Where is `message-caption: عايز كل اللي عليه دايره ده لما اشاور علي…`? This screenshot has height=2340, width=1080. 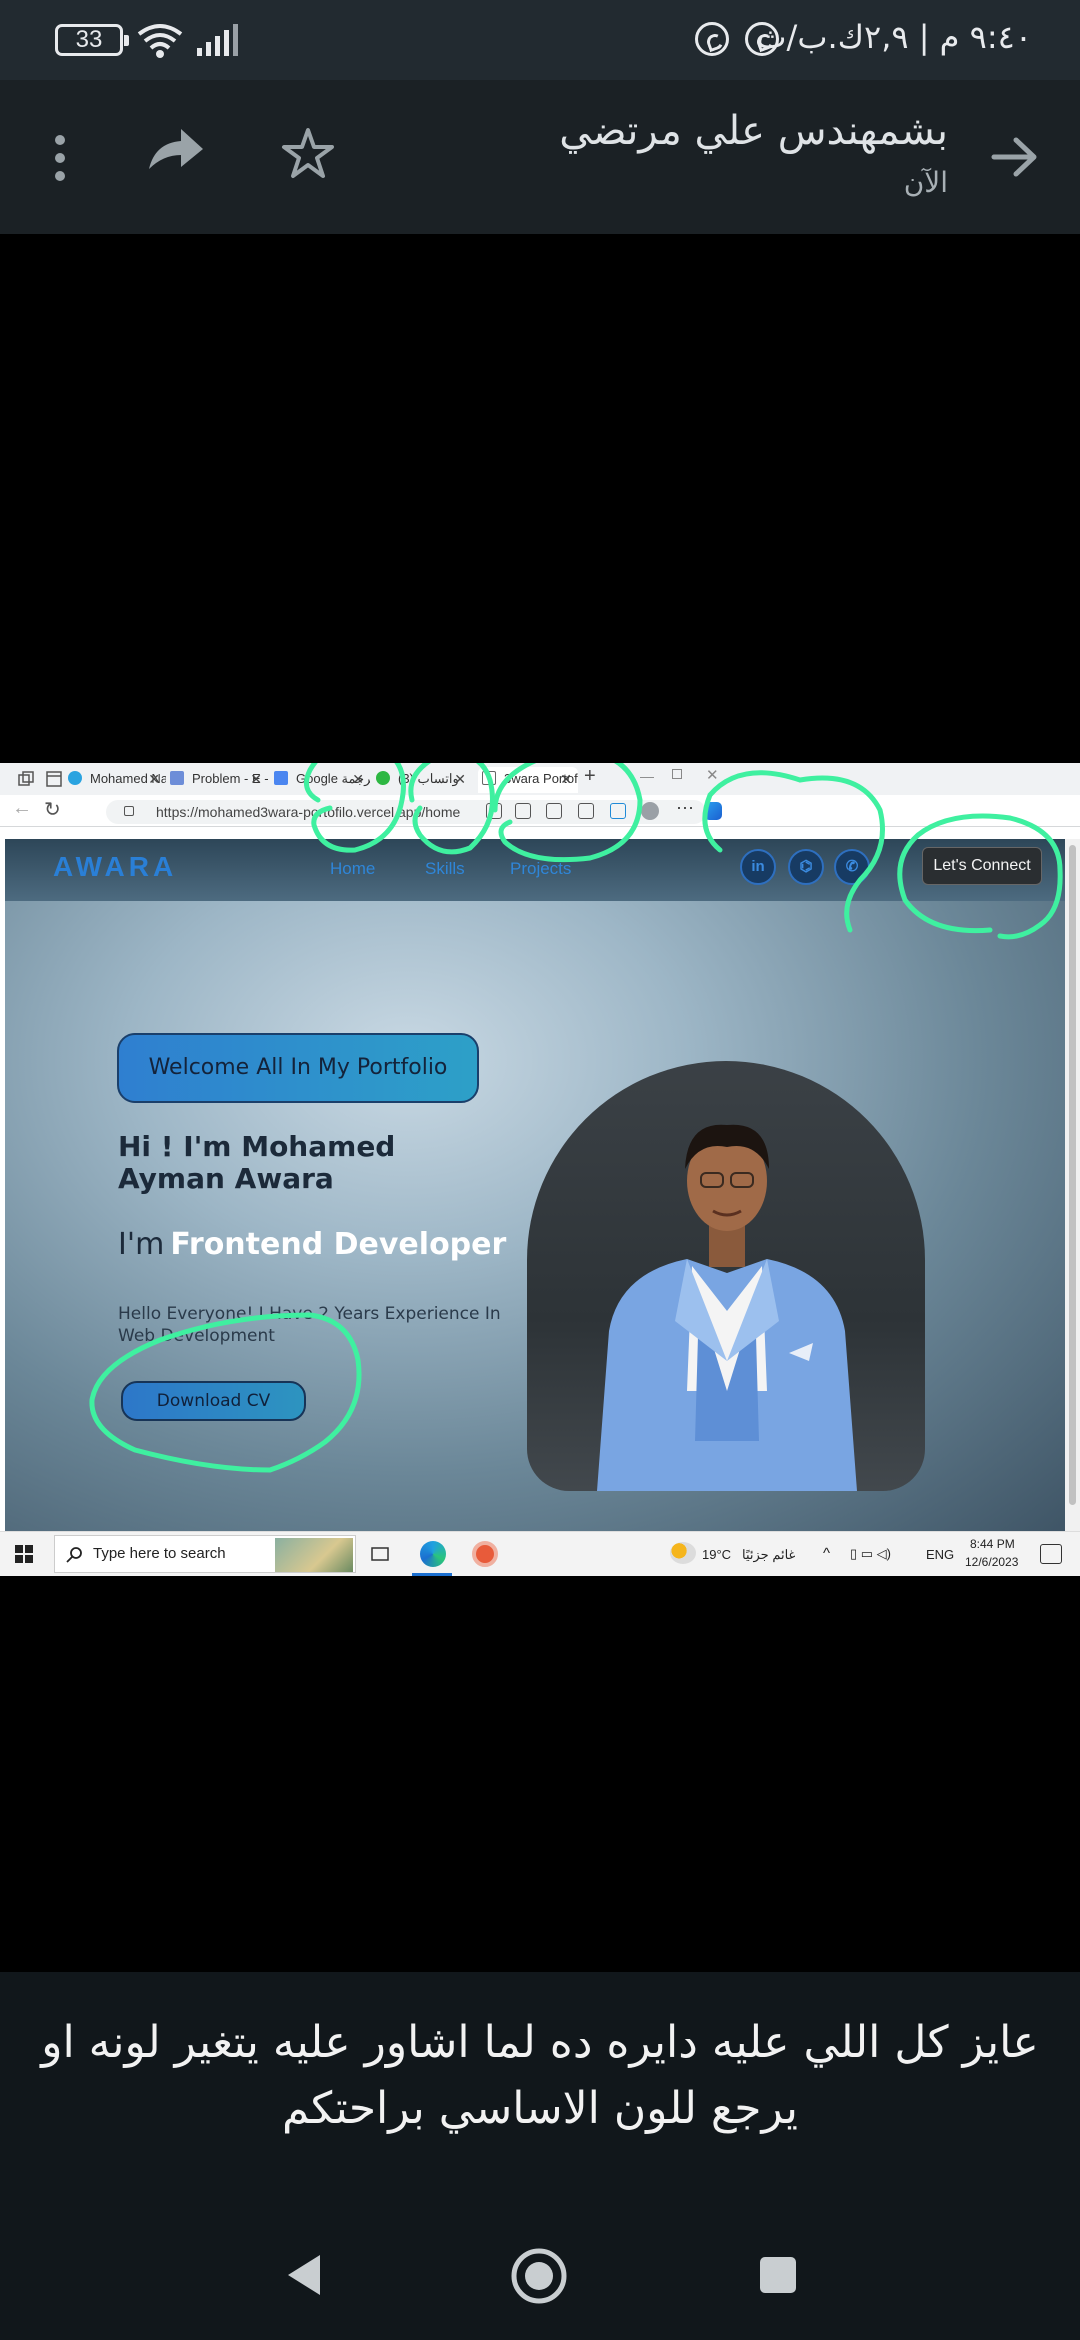 message-caption: عايز كل اللي عليه دايره ده لما اشاور علي… is located at coordinates (540, 2075).